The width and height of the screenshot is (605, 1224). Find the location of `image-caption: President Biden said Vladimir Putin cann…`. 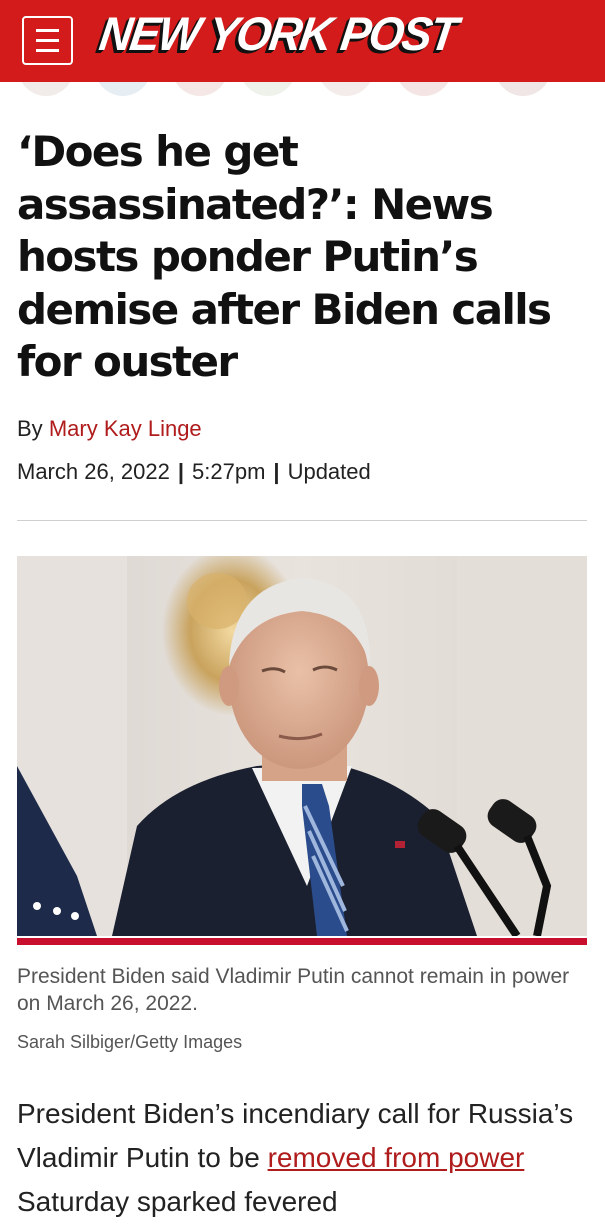

image-caption: President Biden said Vladimir Putin cann… is located at coordinates (293, 990).